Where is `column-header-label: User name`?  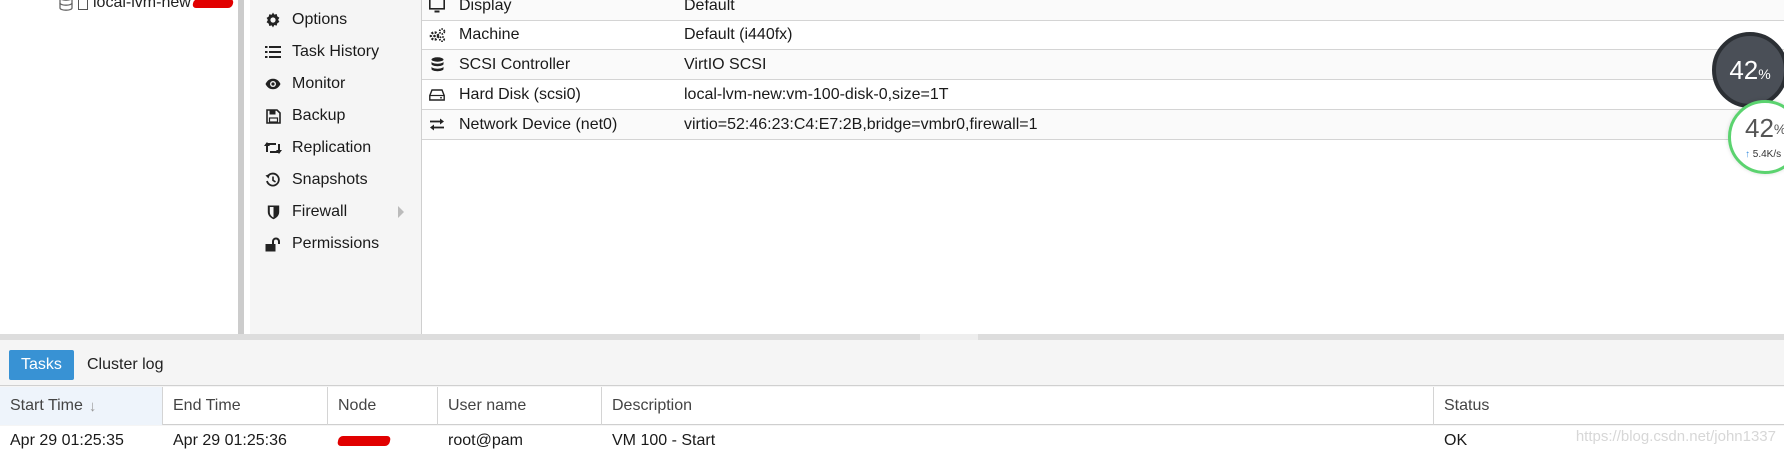
column-header-label: User name is located at coordinates (487, 405).